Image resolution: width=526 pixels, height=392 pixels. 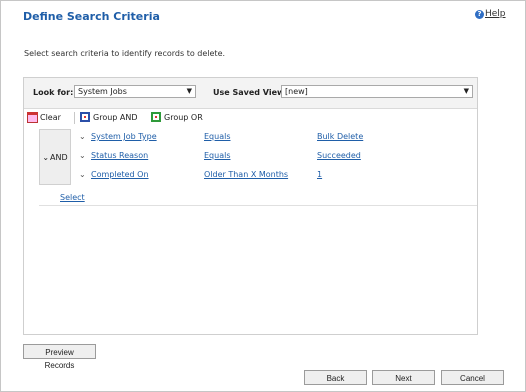 I want to click on group-operator-label: AND, so click(x=59, y=157).